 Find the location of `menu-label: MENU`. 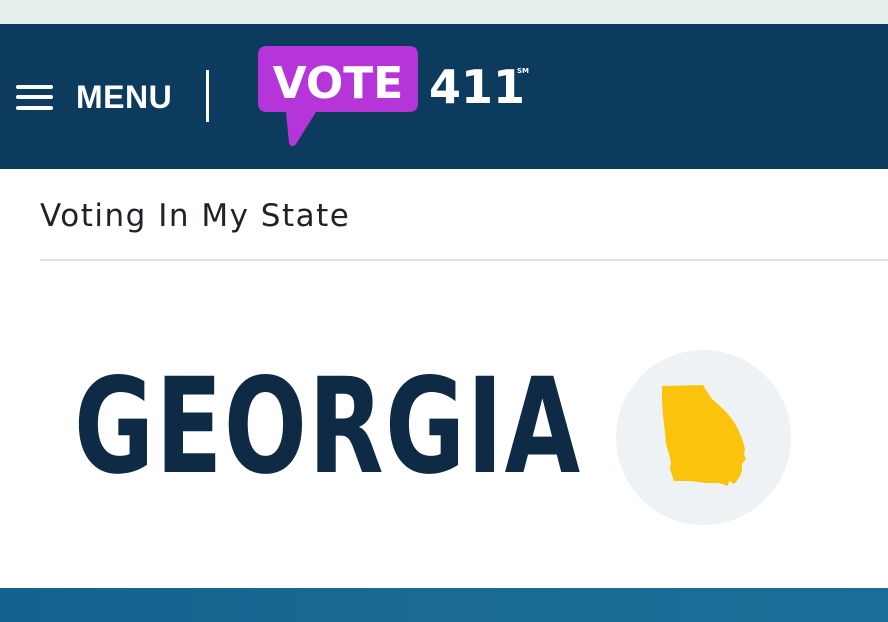

menu-label: MENU is located at coordinates (124, 97).